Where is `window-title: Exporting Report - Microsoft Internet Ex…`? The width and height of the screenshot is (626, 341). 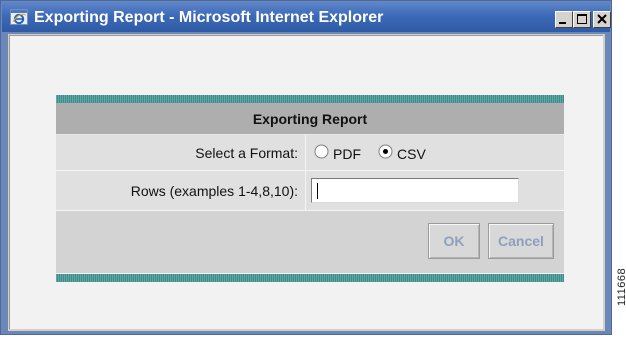
window-title: Exporting Report - Microsoft Internet Ex… is located at coordinates (209, 17).